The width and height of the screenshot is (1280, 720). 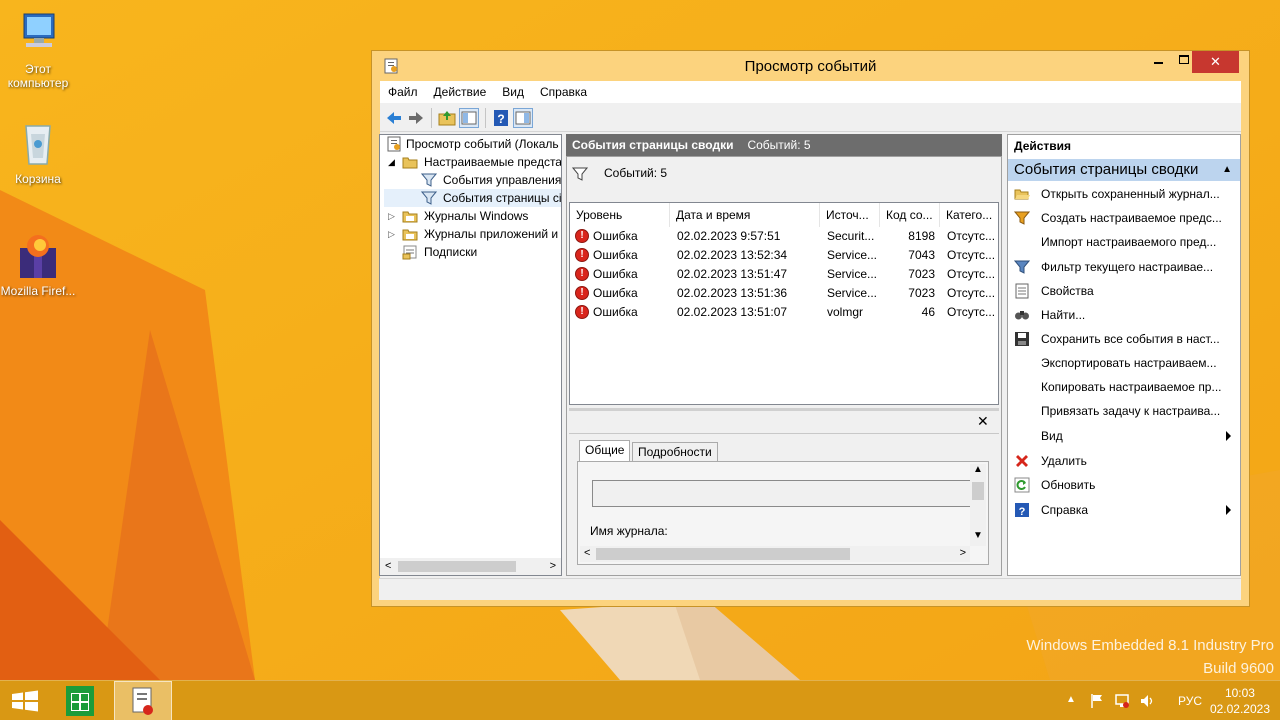 I want to click on recycle-bin-icon, so click(x=38, y=144).